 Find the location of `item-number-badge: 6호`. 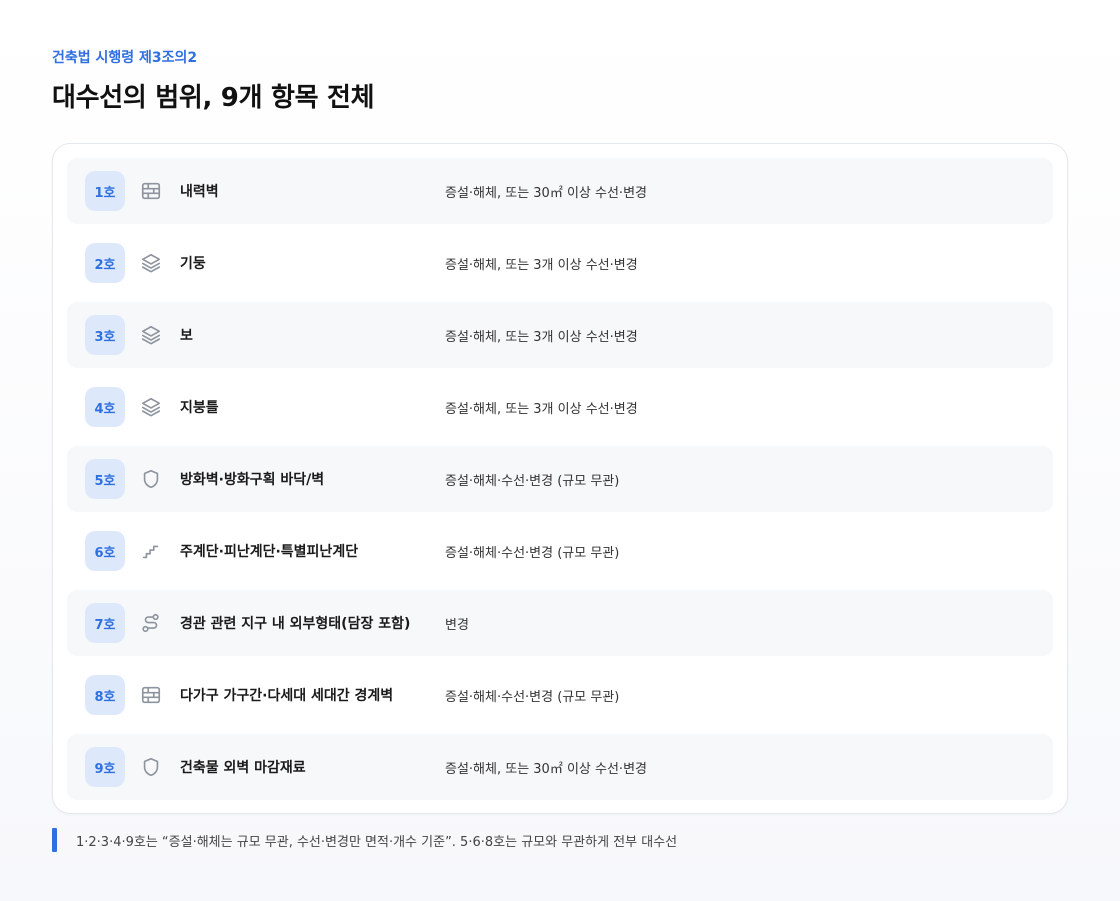

item-number-badge: 6호 is located at coordinates (105, 551).